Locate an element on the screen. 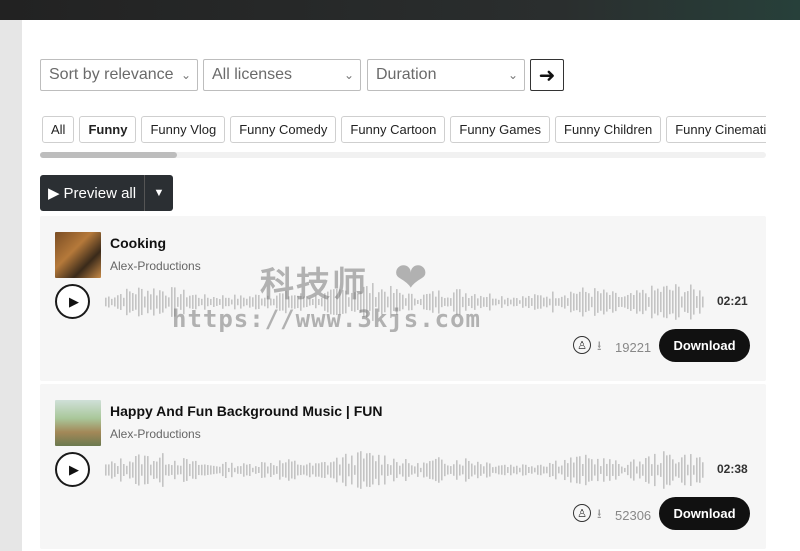 The width and height of the screenshot is (800, 551). tag-funny-comedy: Funny Comedy is located at coordinates (283, 129).